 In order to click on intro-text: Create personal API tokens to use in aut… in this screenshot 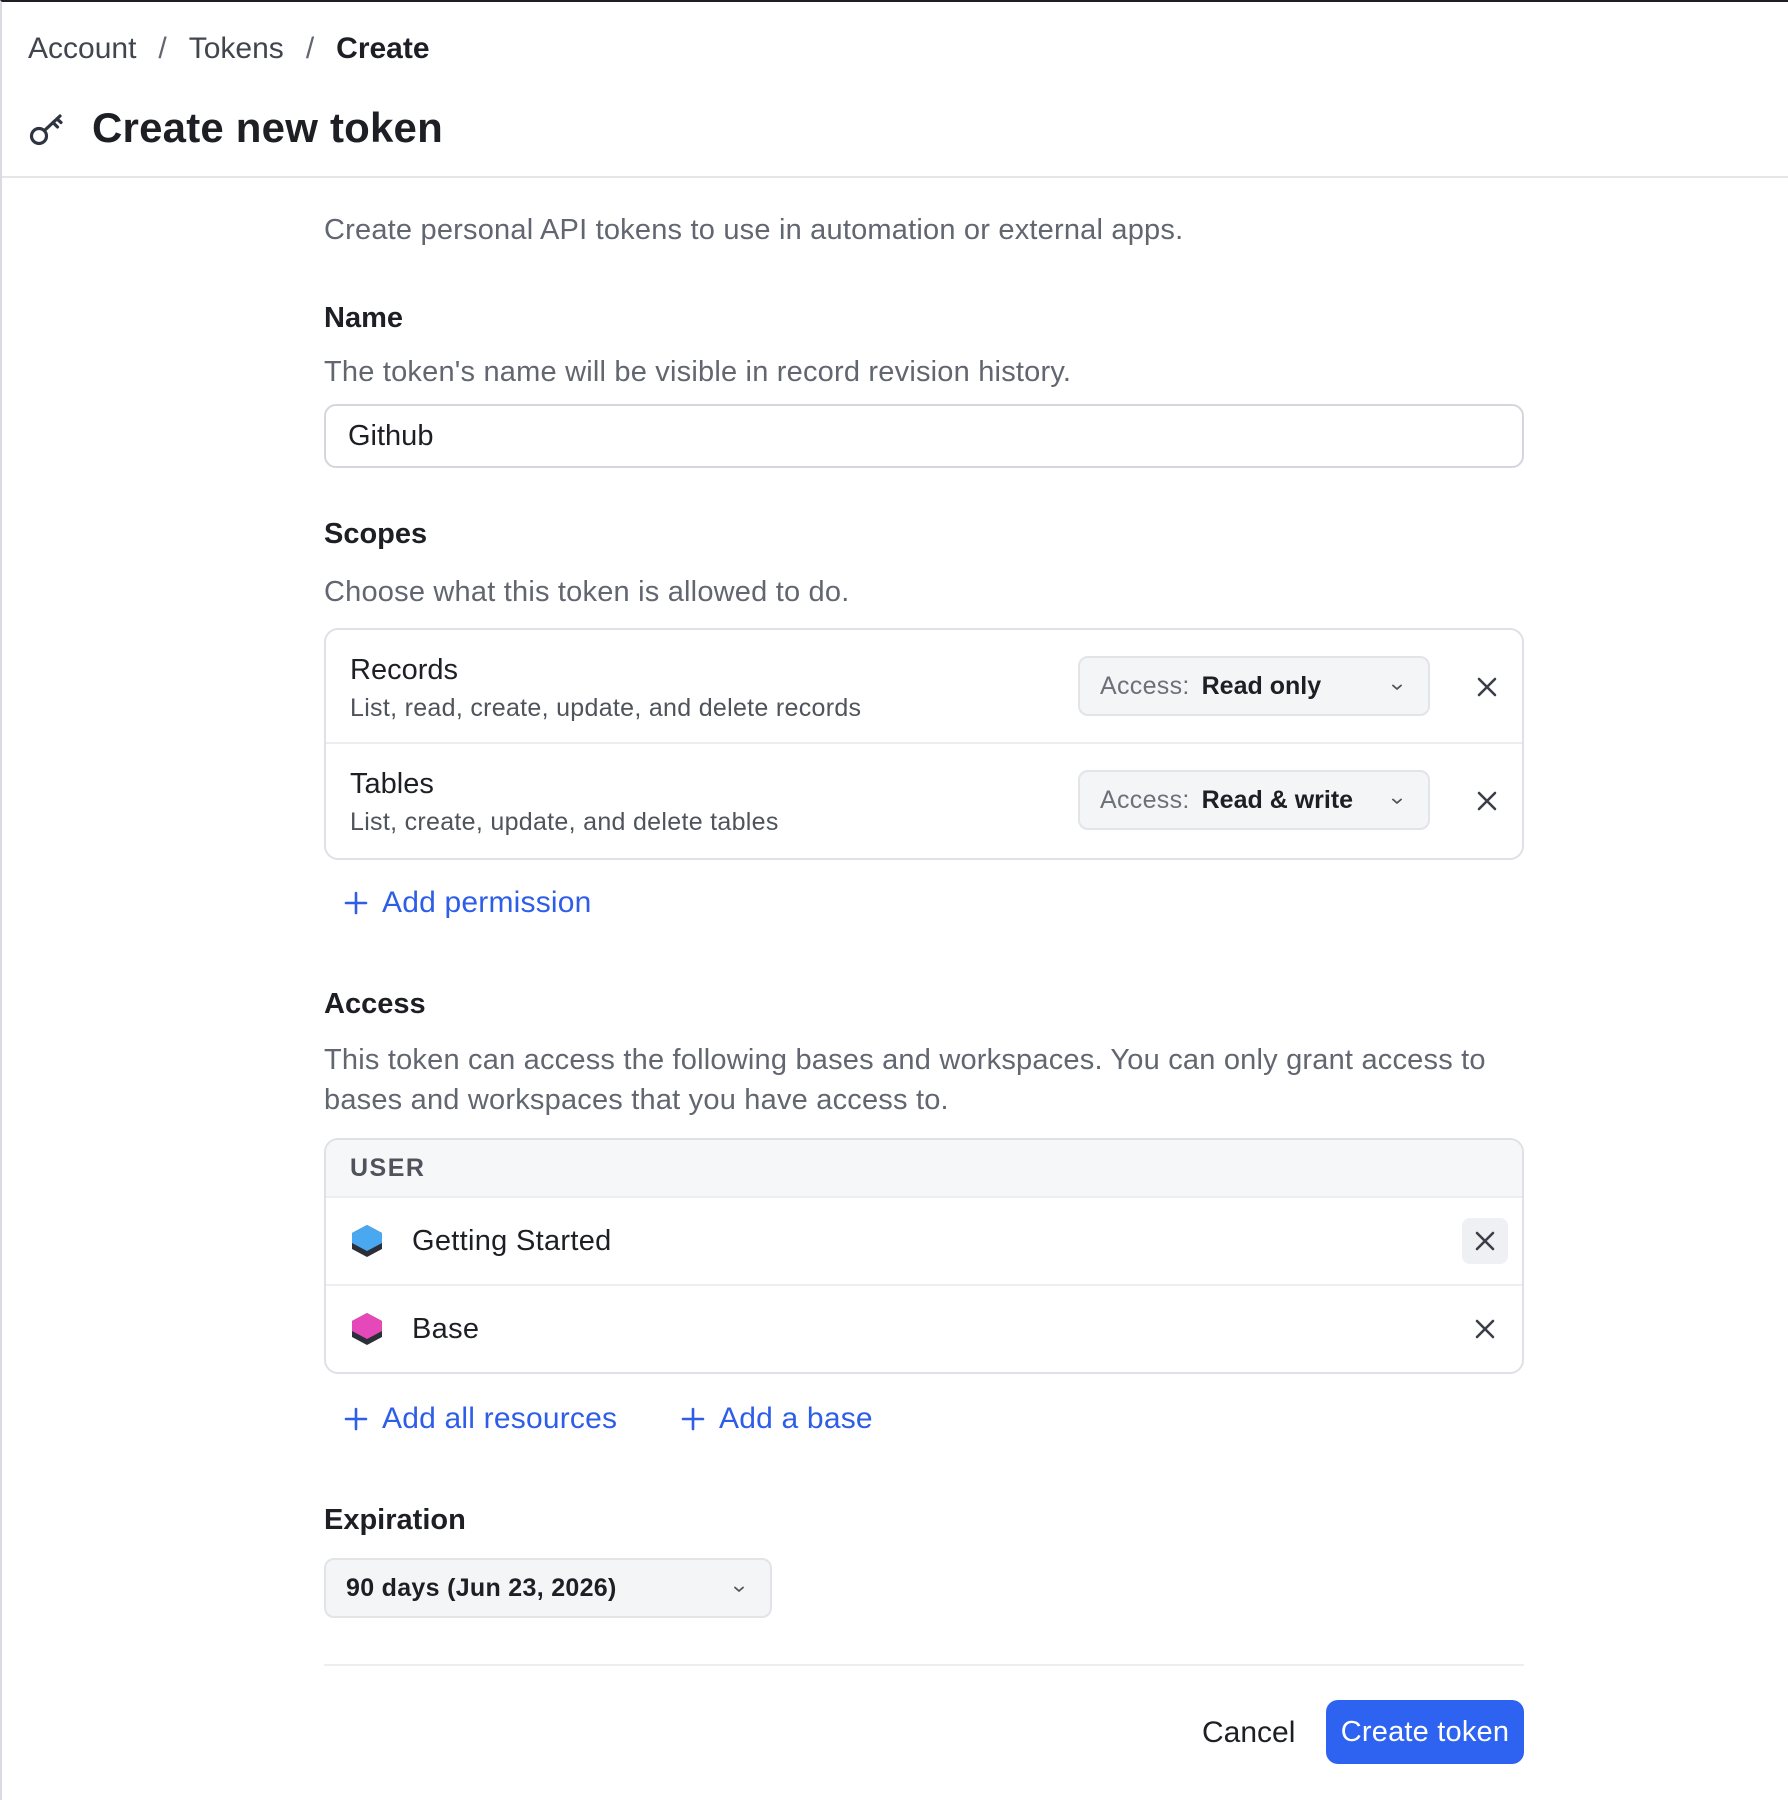, I will do `click(754, 230)`.